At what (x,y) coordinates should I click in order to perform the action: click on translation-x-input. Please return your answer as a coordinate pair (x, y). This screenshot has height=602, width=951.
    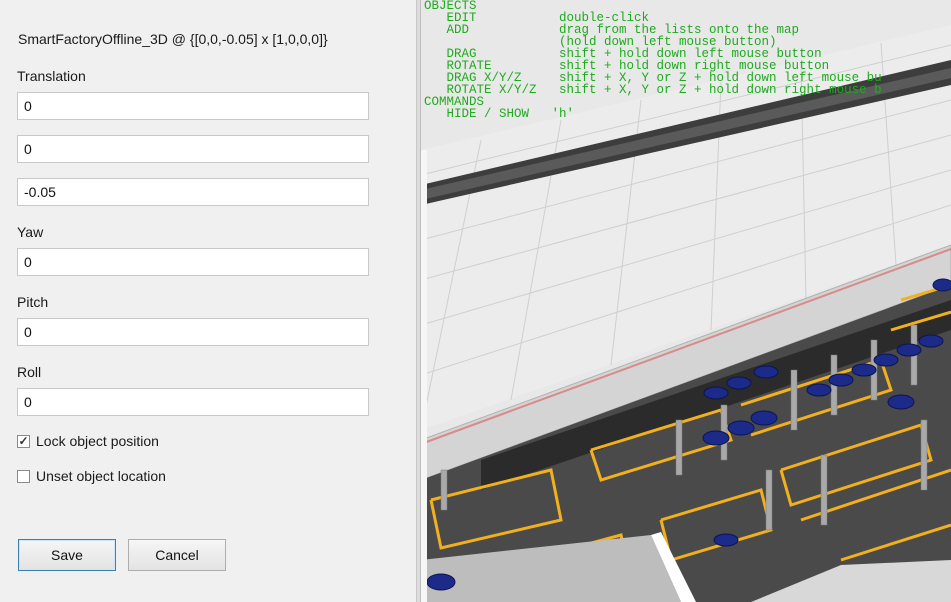
    Looking at the image, I should click on (193, 106).